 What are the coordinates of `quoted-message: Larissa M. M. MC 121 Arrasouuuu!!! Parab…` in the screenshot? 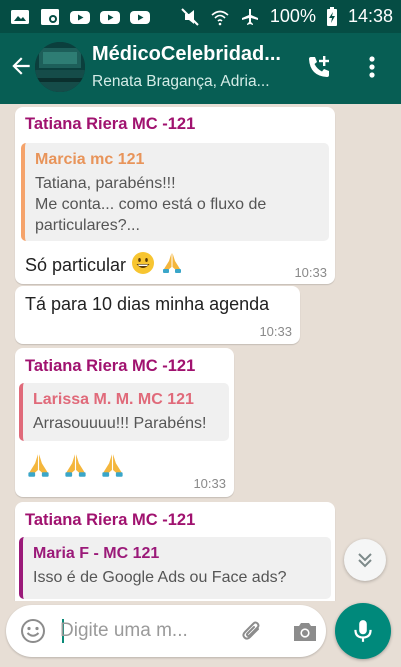 It's located at (124, 412).